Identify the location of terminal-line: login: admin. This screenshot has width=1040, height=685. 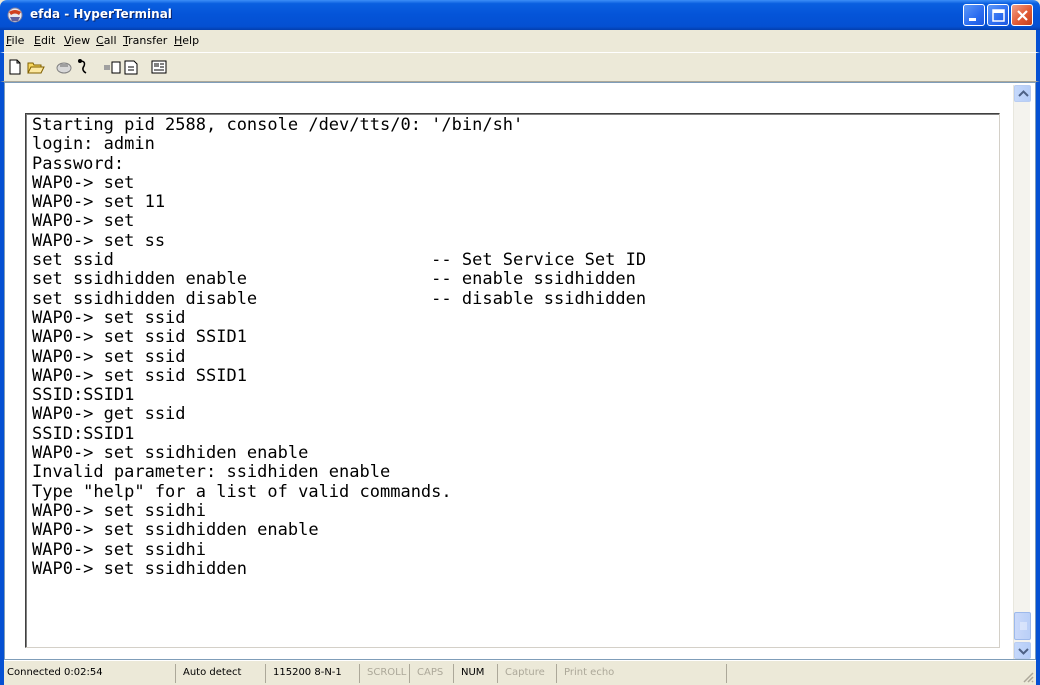
(93, 144).